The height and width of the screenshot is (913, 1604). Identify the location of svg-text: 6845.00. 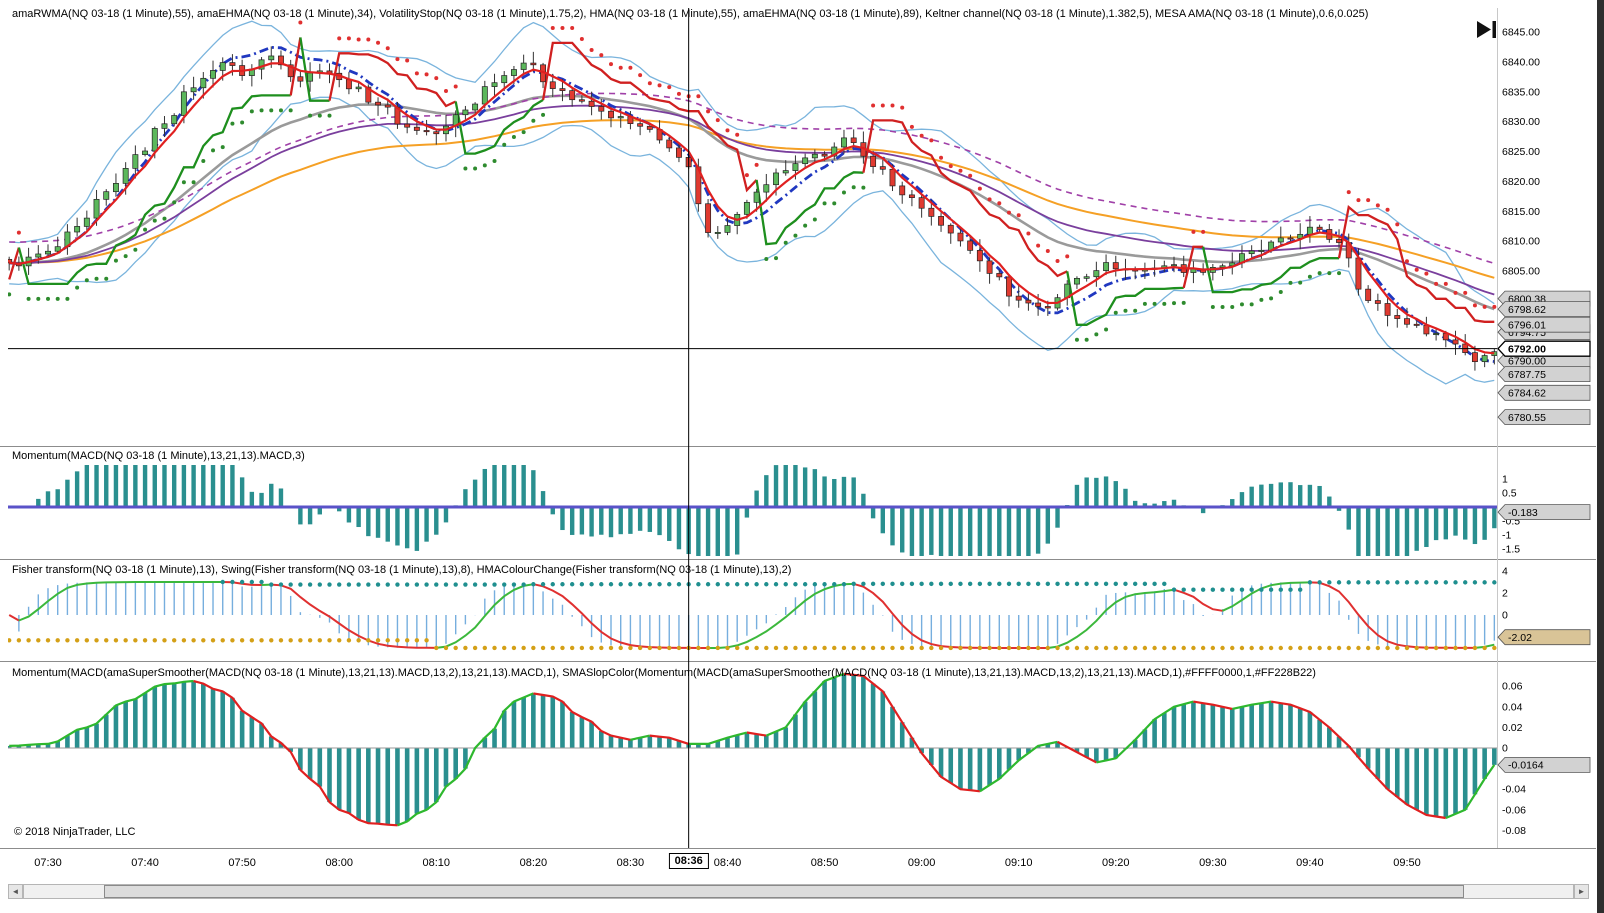
(1521, 33).